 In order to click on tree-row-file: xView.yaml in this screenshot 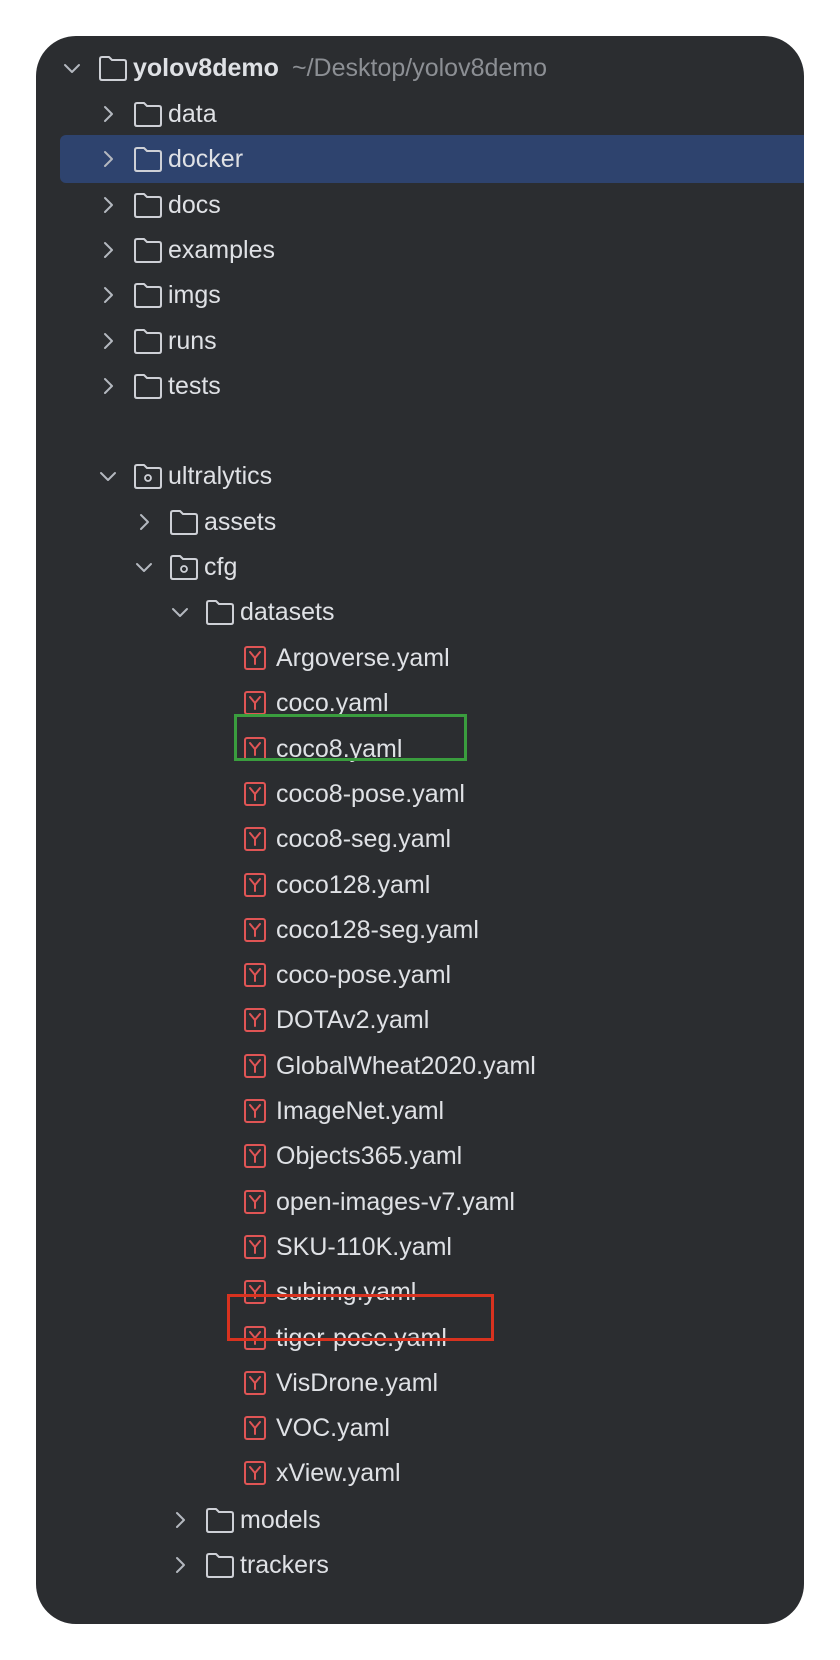, I will do `click(420, 1473)`.